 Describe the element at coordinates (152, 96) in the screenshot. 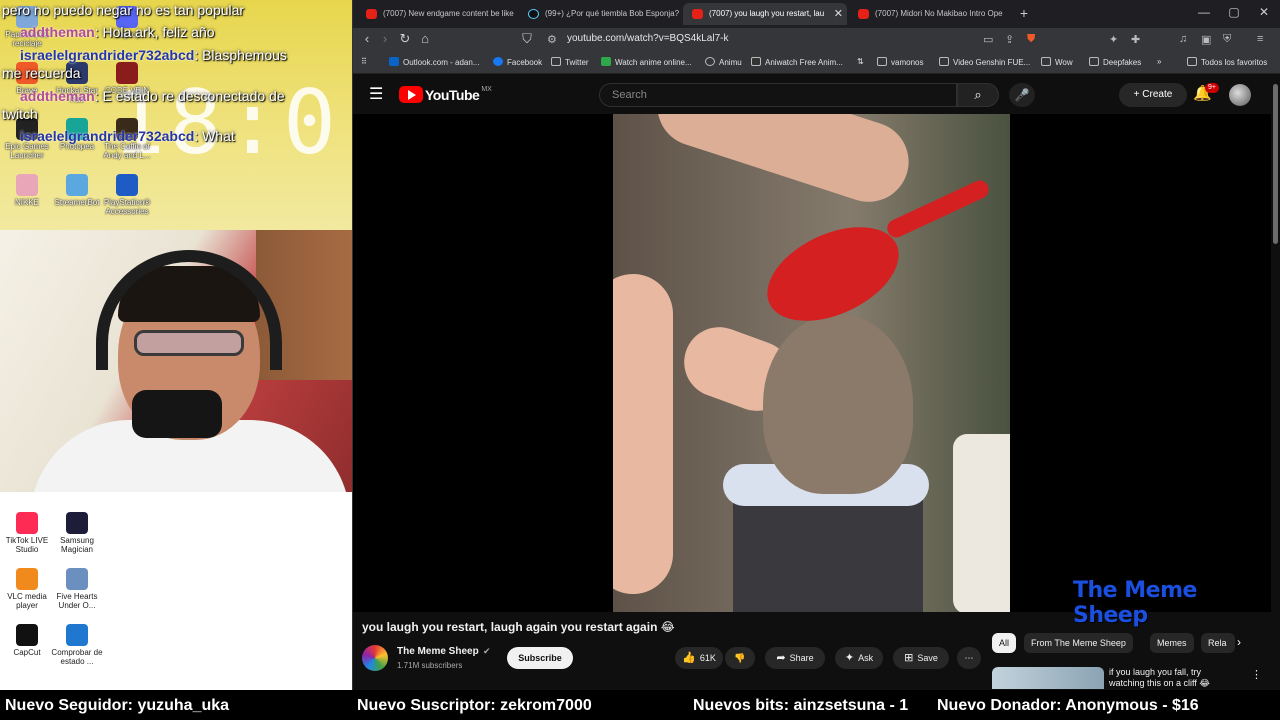

I see `chat-message: addtheman: E estado re desconectado de` at that location.